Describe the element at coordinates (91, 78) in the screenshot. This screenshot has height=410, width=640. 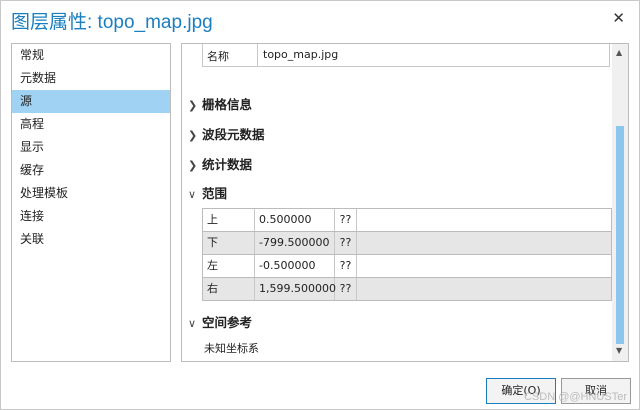
I see `nav-item-metadata: 元数据` at that location.